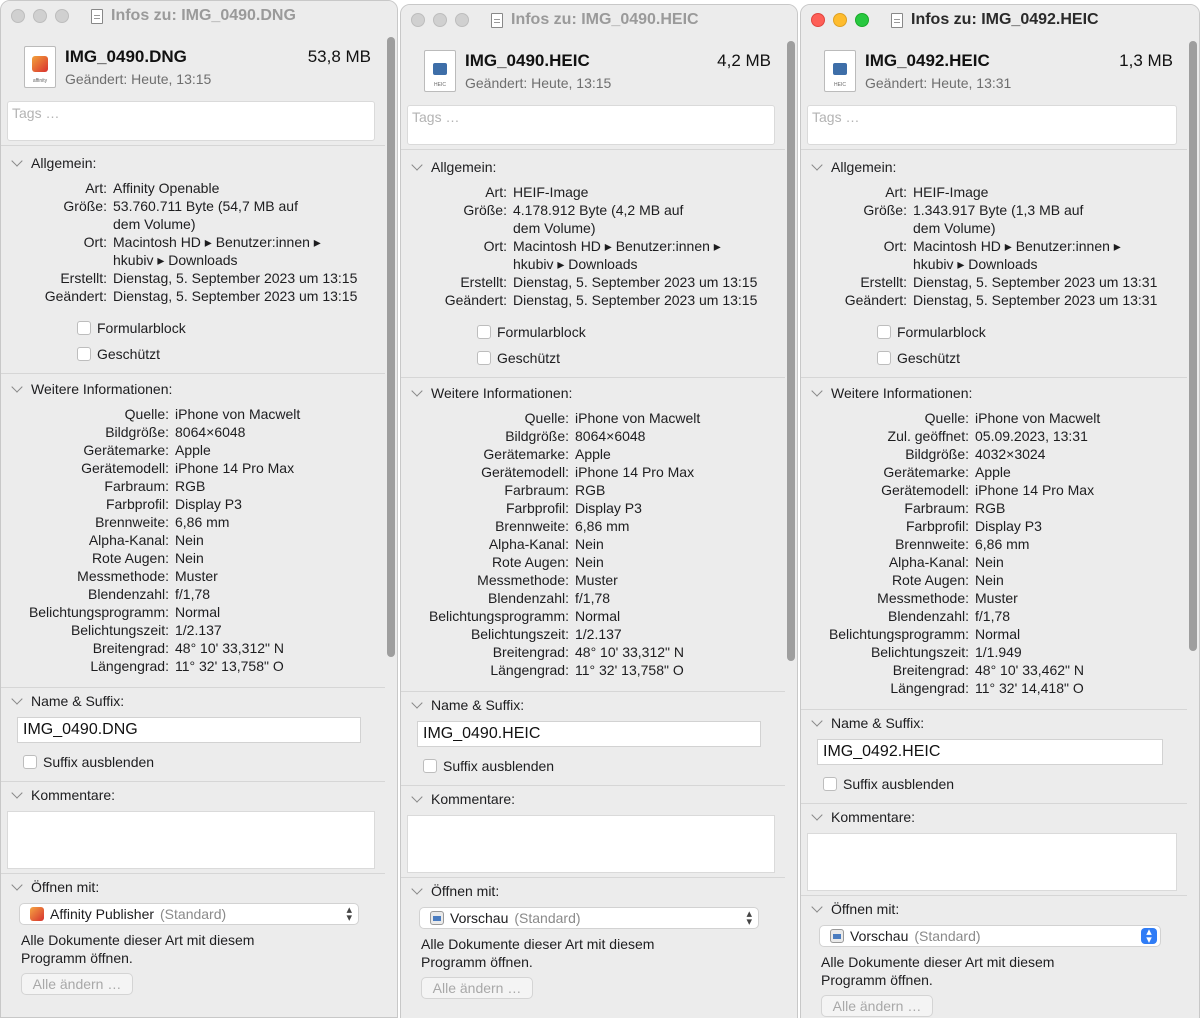  Describe the element at coordinates (990, 752) in the screenshot. I see `file-name-input: IMG_0492.HEIC` at that location.